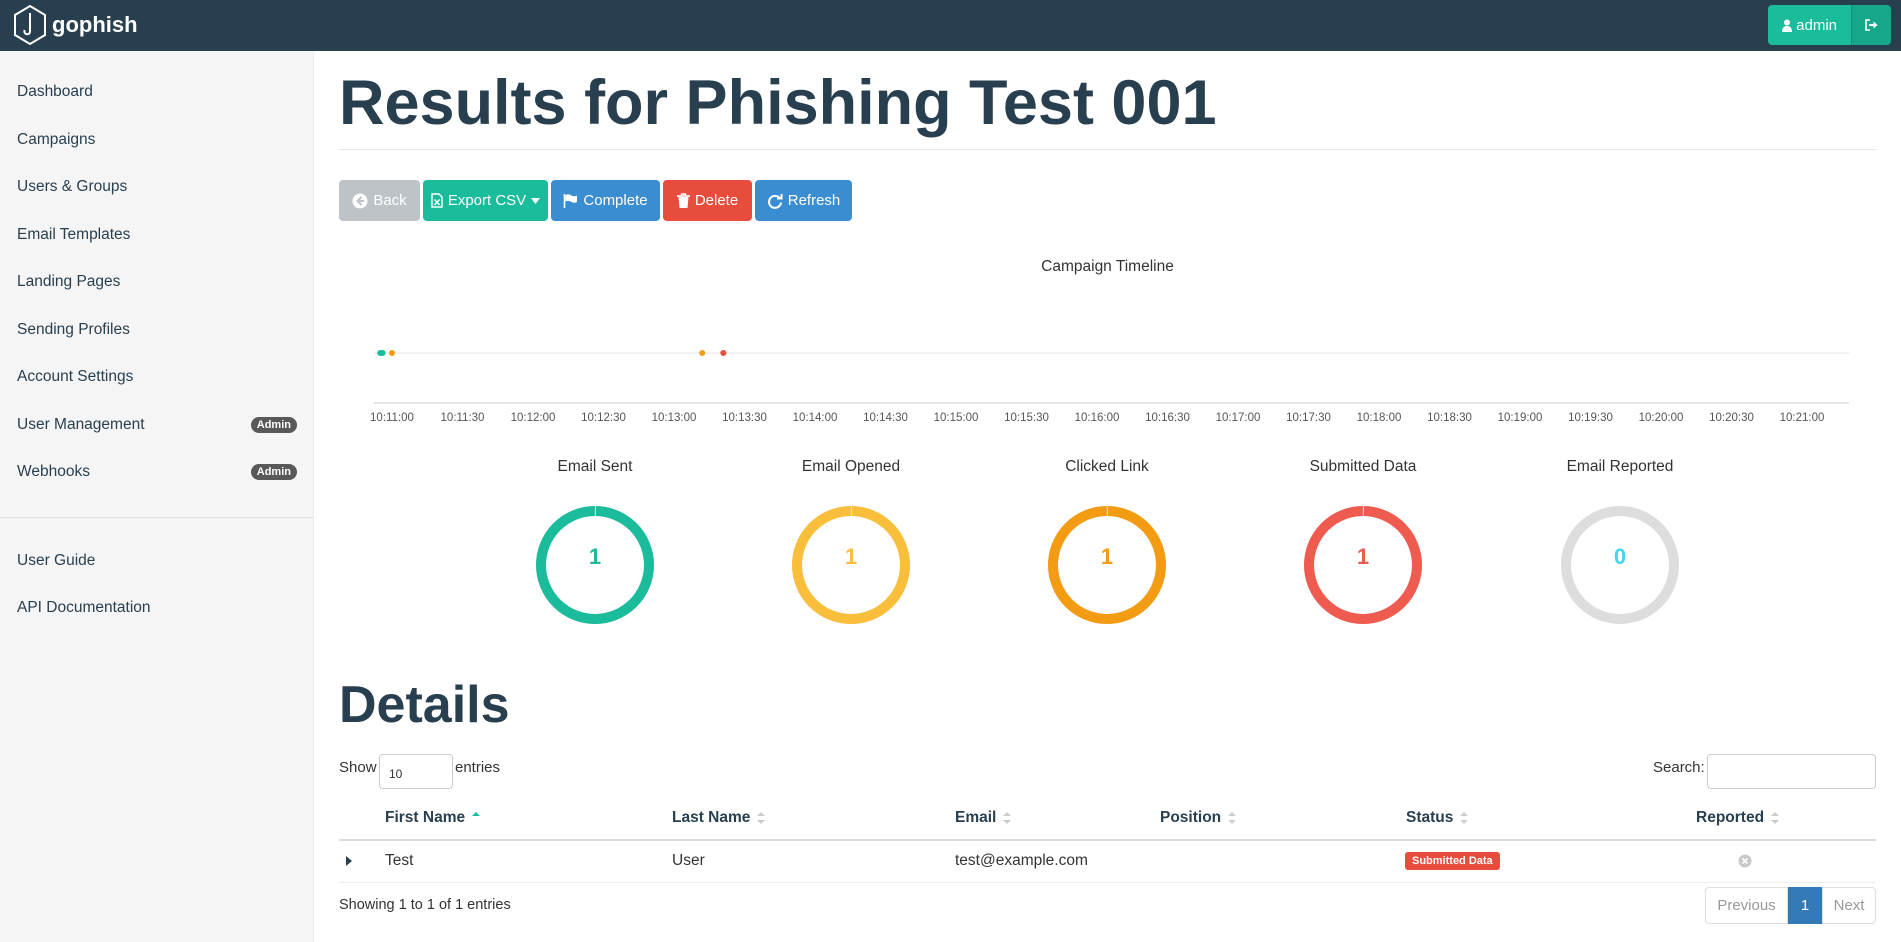 This screenshot has height=942, width=1901. What do you see at coordinates (1238, 418) in the screenshot?
I see `timeline-tick-label: 10:17:00` at bounding box center [1238, 418].